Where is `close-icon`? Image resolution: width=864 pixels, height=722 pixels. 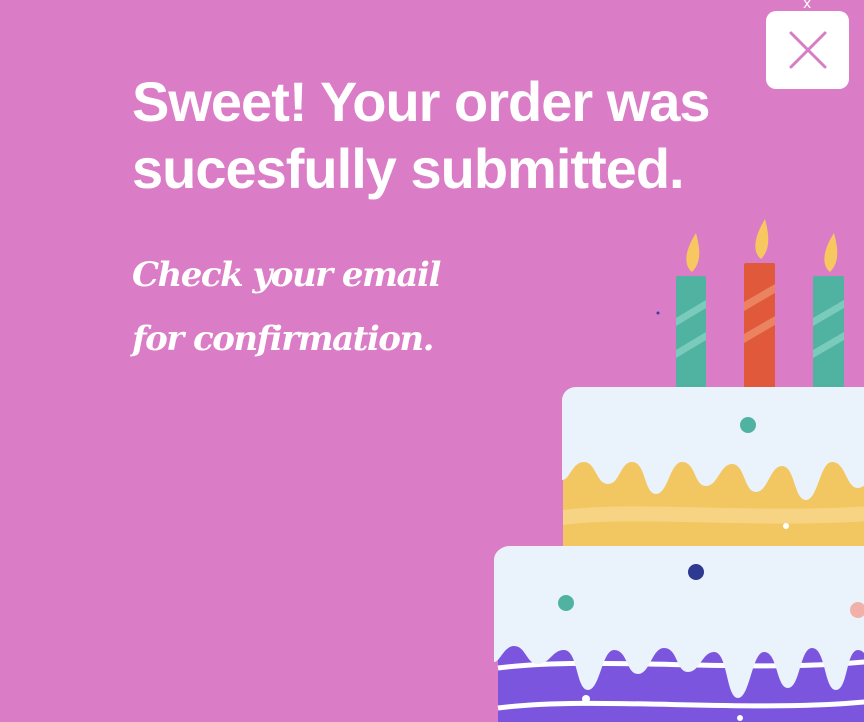
close-icon is located at coordinates (808, 50).